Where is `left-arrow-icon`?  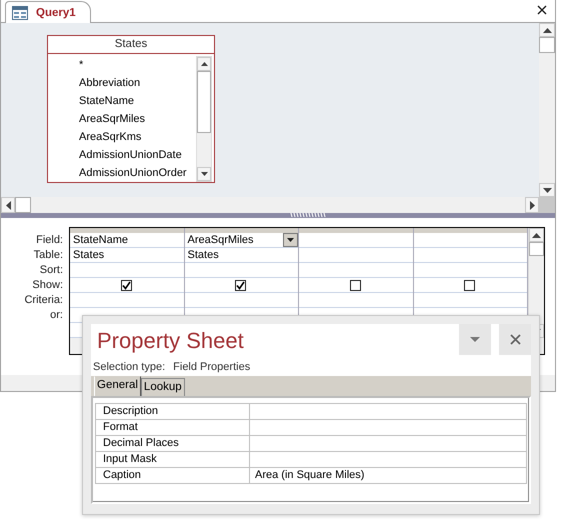
left-arrow-icon is located at coordinates (8, 205).